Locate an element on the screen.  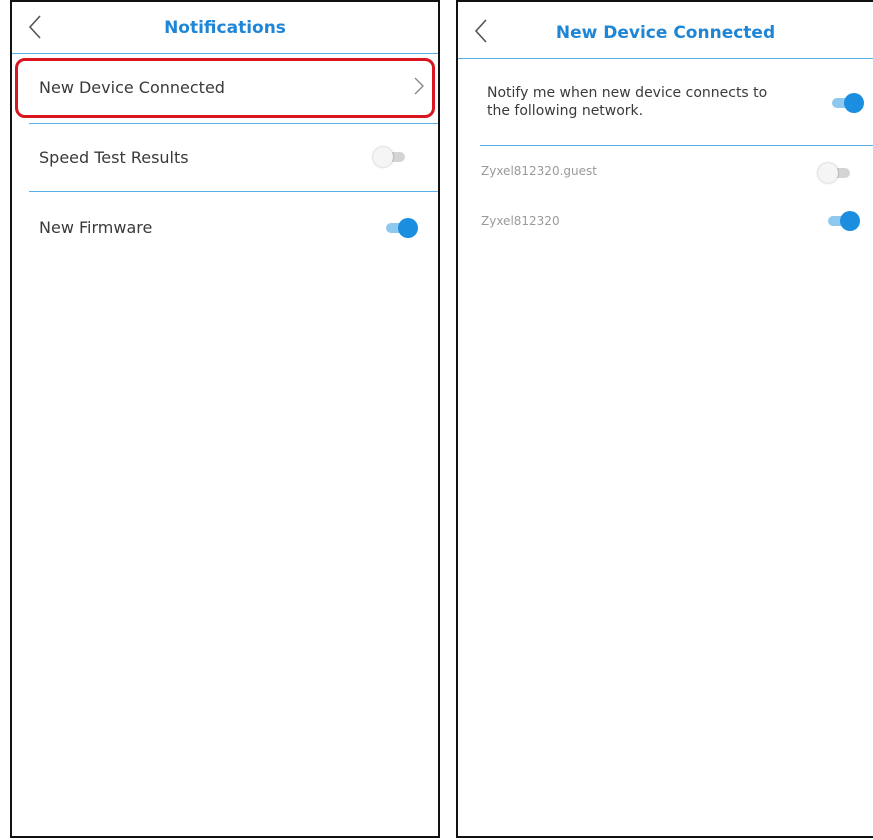
notify-text-line2: the following network. is located at coordinates (565, 111).